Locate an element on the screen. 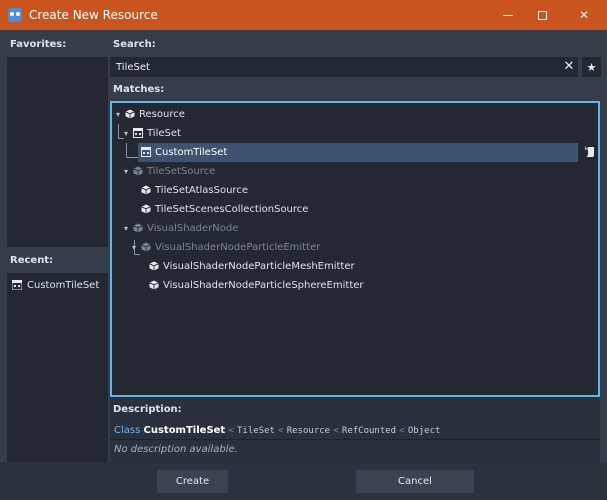 The width and height of the screenshot is (607, 500). inheritance-link: Object is located at coordinates (424, 431).